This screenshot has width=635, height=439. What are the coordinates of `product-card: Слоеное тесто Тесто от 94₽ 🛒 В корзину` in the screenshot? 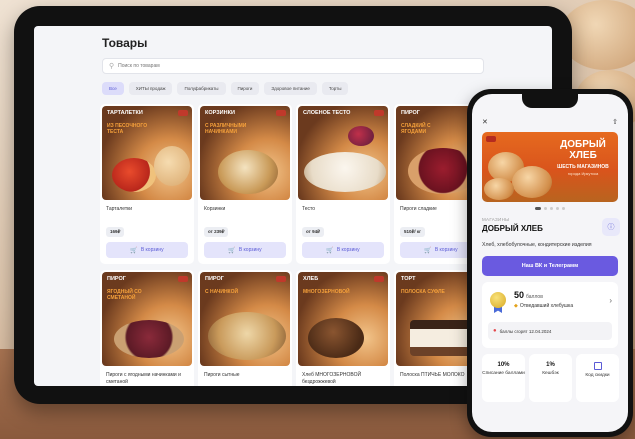 It's located at (343, 184).